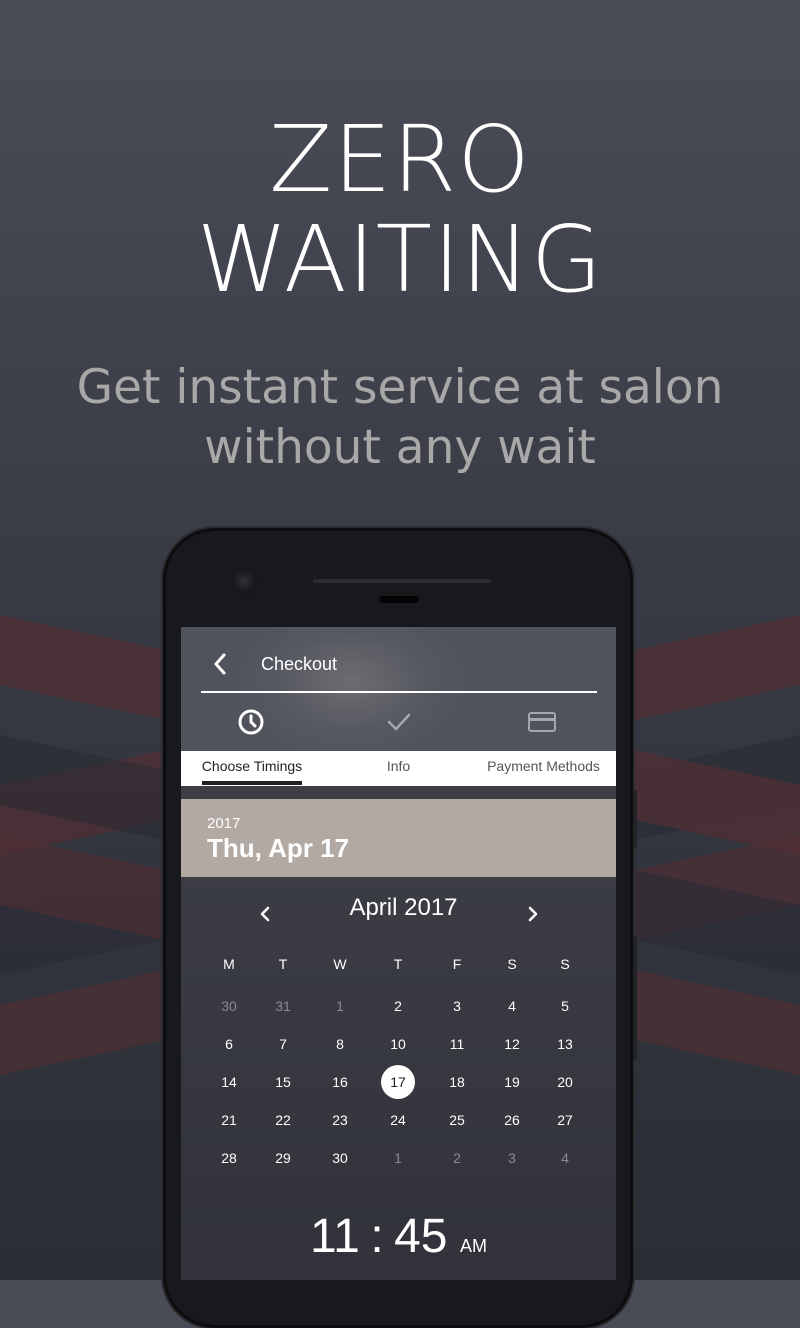 This screenshot has height=1328, width=800. Describe the element at coordinates (398, 1082) in the screenshot. I see `calendar-day-selected: 17` at that location.